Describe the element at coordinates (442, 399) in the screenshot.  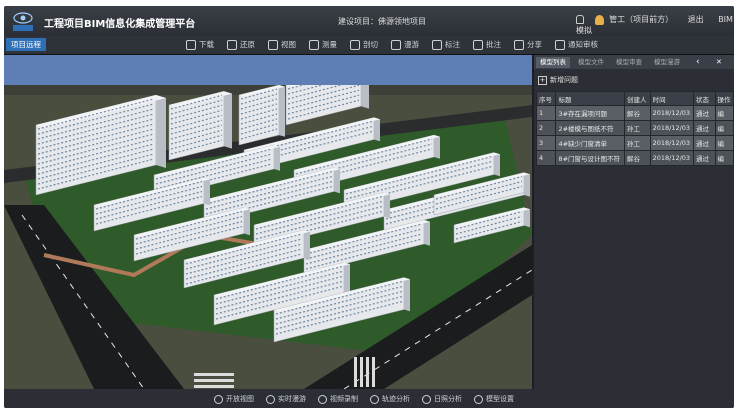
I see `btool-sun-analysis: 日照分析` at that location.